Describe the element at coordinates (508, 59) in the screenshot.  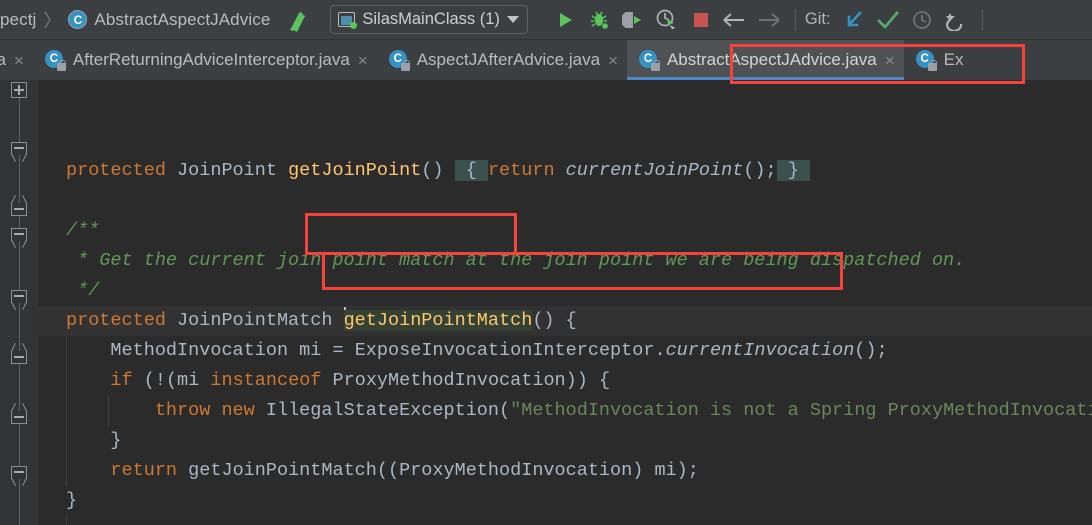
I see `editor-tab-label: AspectJAfterAdvice.java` at that location.